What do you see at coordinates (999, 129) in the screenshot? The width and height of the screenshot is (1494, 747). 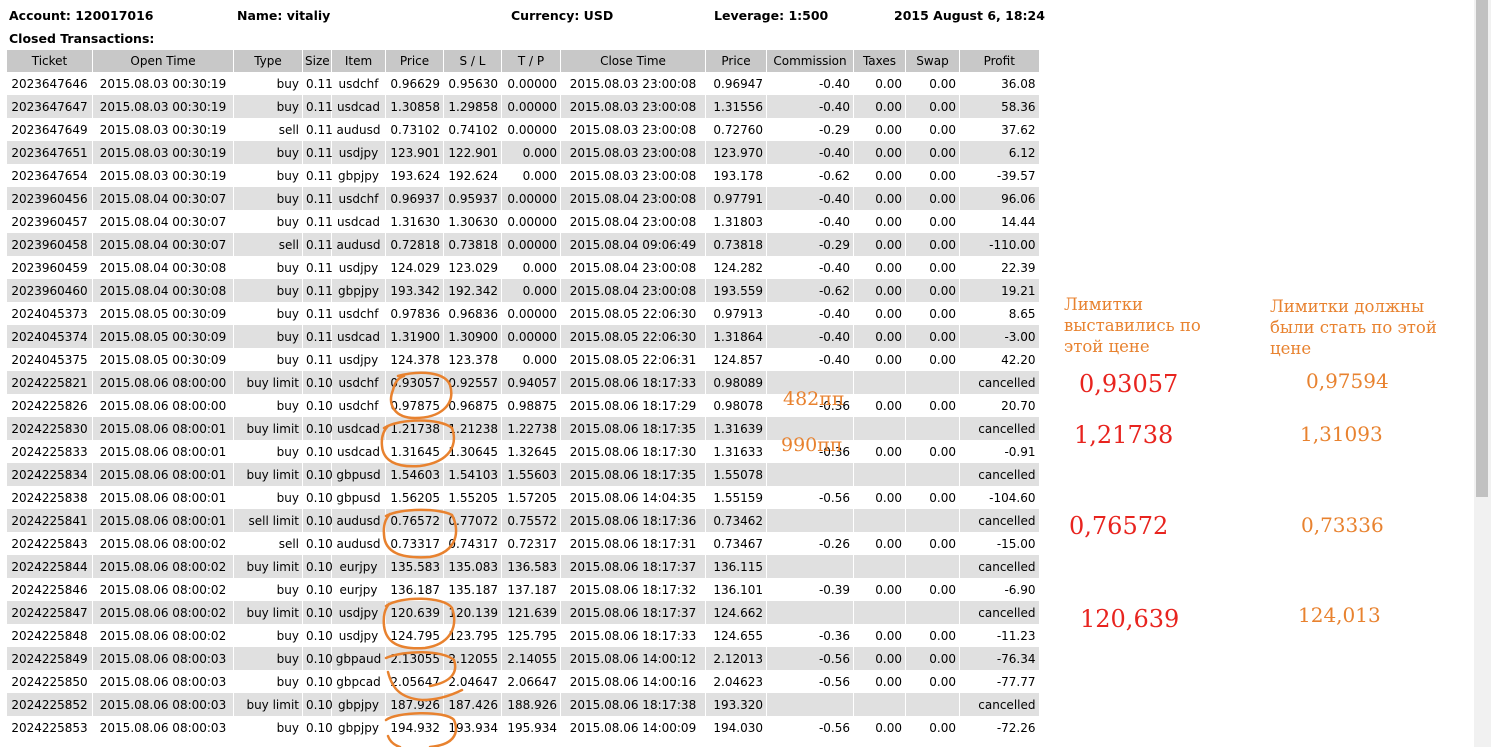 I see `cell-profit: 37.62` at bounding box center [999, 129].